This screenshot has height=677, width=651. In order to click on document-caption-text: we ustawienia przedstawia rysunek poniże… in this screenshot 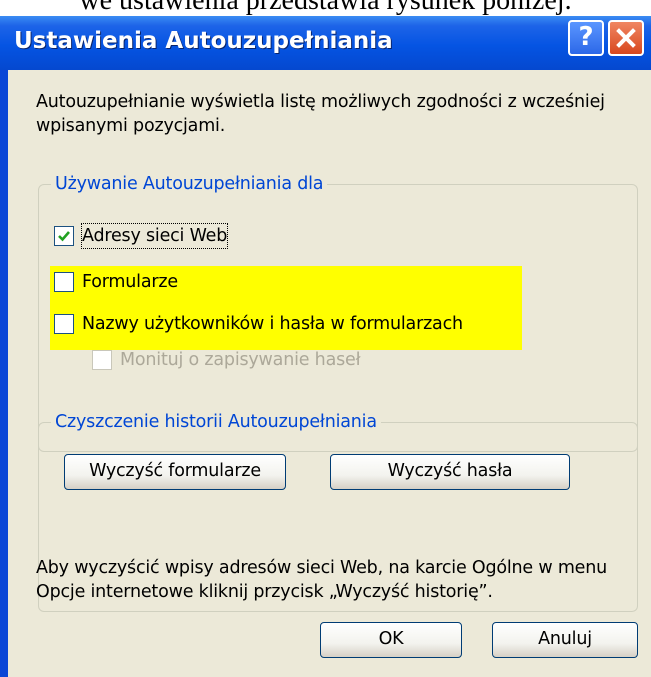, I will do `click(325, 8)`.